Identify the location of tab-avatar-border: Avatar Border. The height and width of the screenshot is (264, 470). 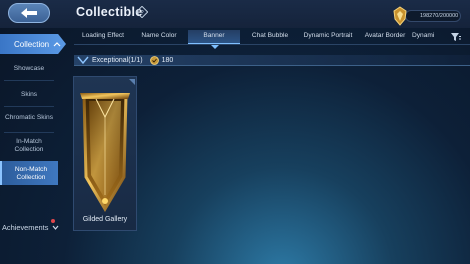
(385, 37).